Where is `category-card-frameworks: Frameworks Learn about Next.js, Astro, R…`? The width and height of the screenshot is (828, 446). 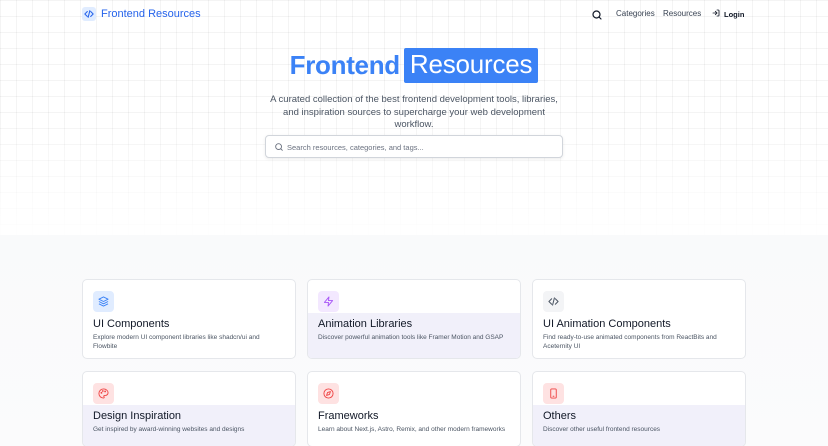
category-card-frameworks: Frameworks Learn about Next.js, Astro, R… is located at coordinates (414, 408).